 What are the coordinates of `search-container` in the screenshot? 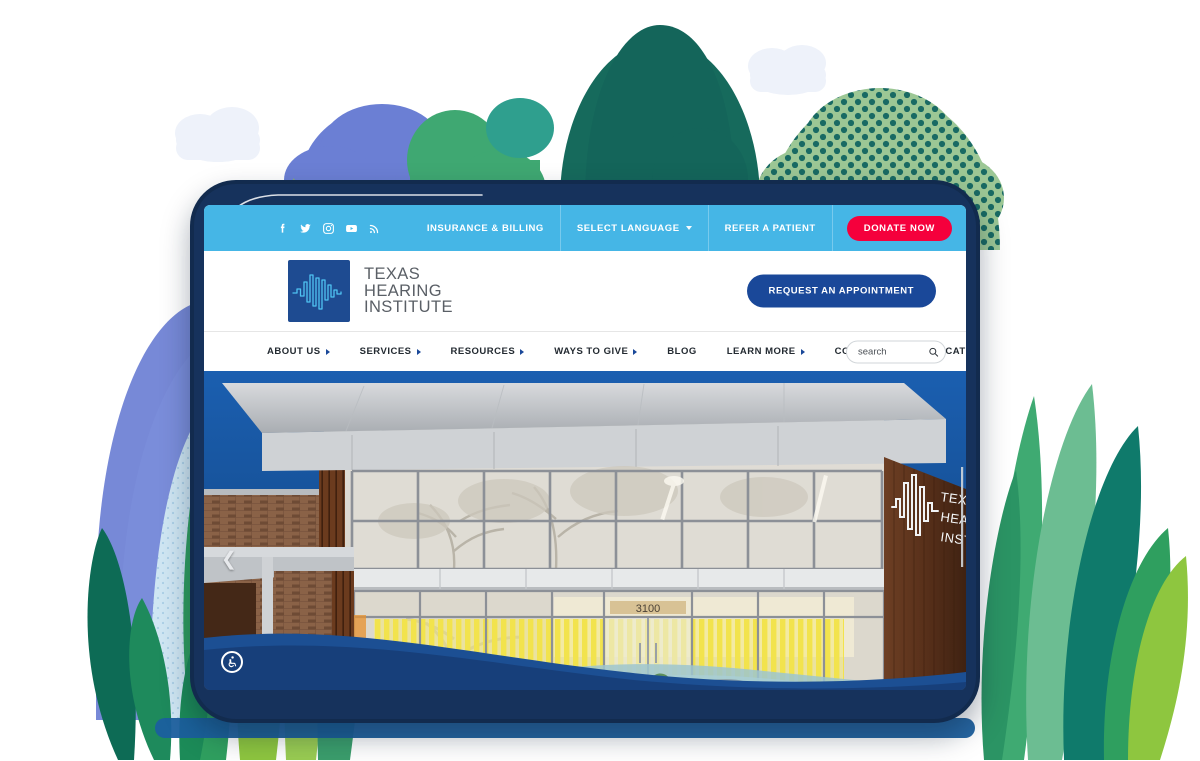 It's located at (896, 351).